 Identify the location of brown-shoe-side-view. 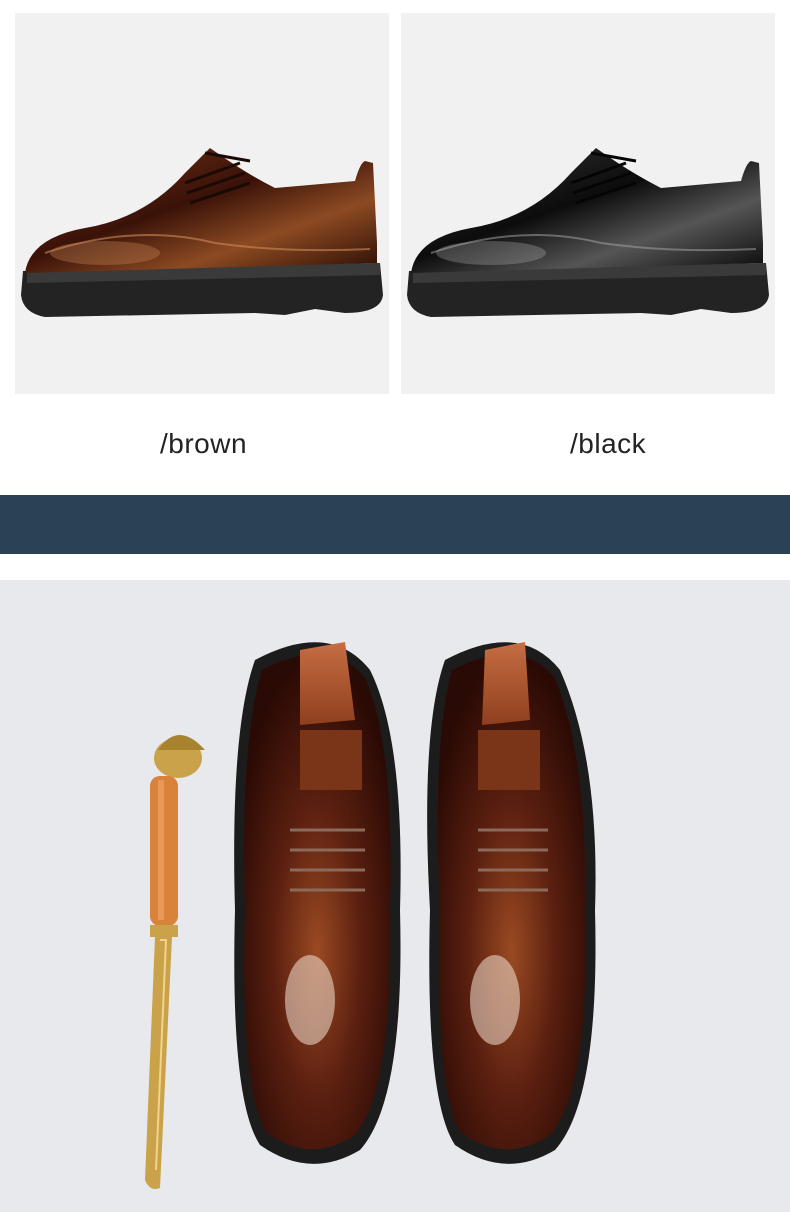
(202, 232).